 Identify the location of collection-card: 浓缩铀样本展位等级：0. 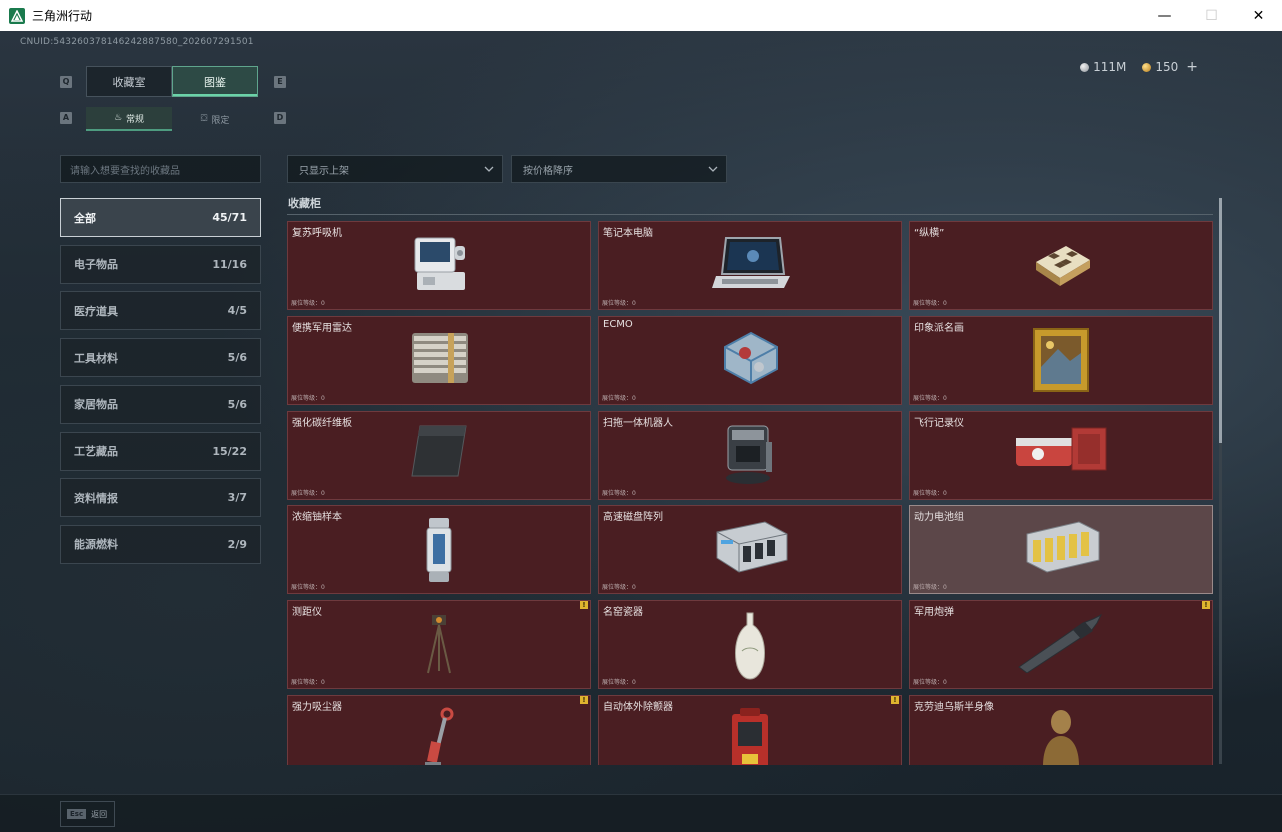
(439, 550).